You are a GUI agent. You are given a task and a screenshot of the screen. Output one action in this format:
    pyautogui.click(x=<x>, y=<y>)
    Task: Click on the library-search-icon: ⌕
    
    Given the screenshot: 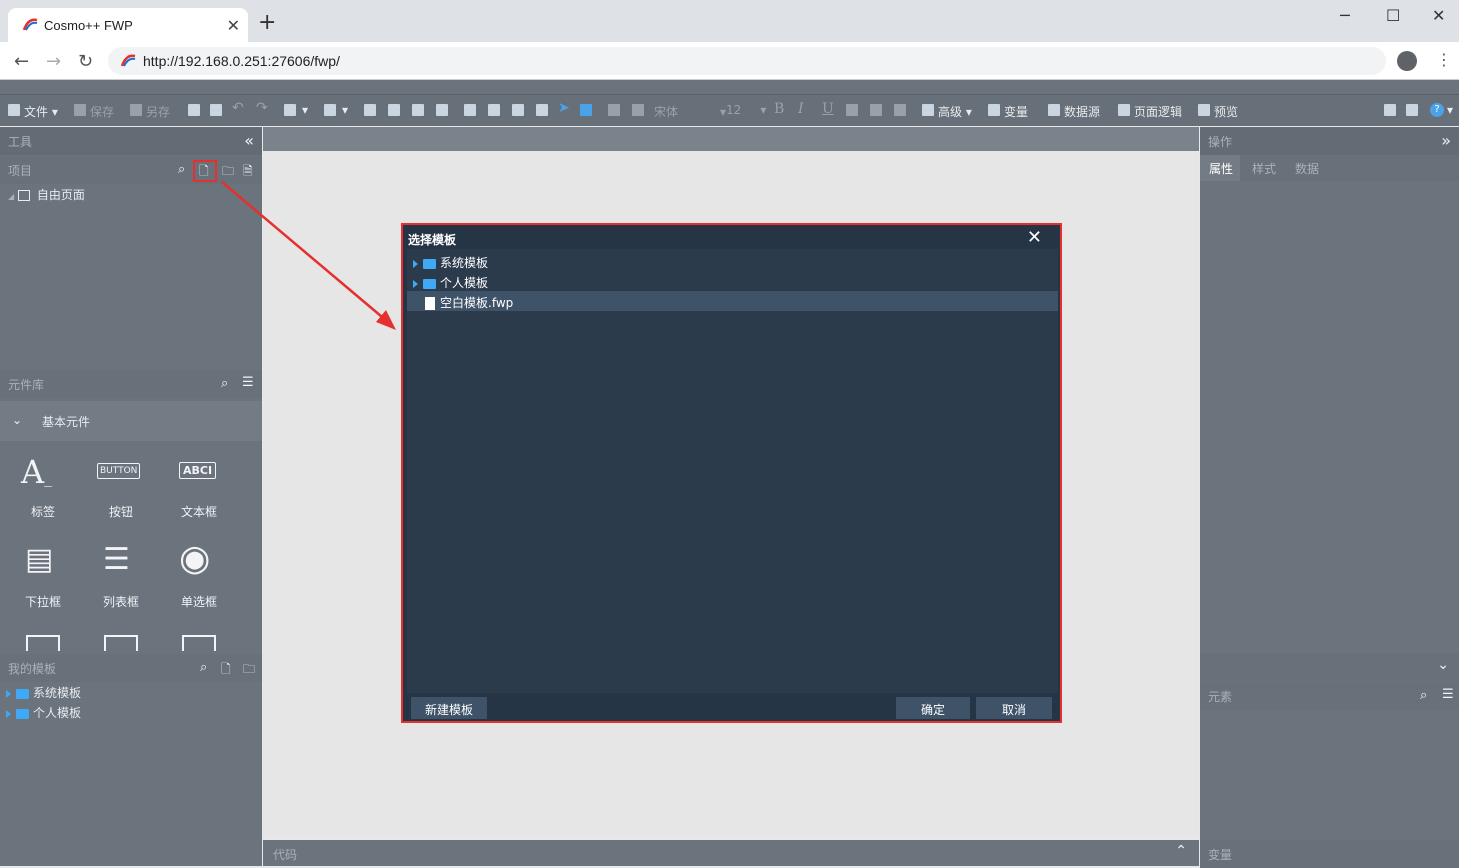 What is the action you would take?
    pyautogui.click(x=224, y=383)
    